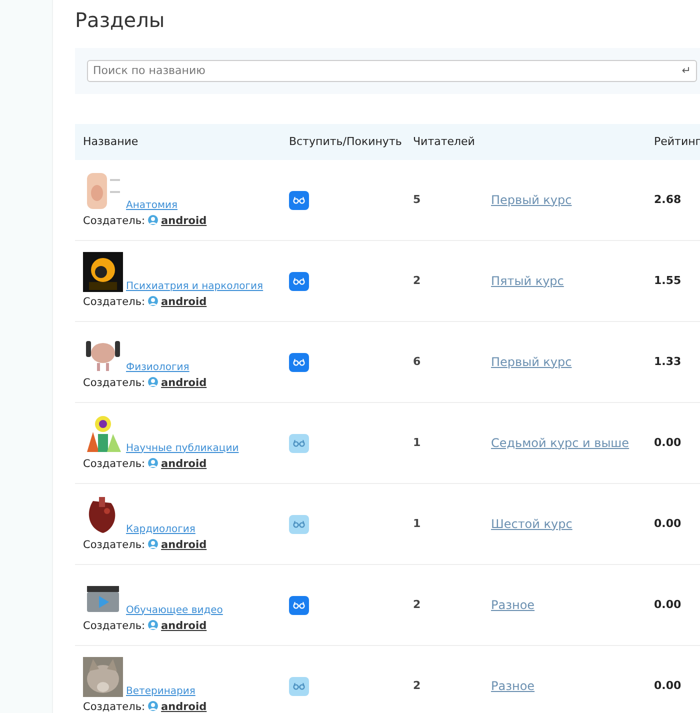 This screenshot has height=713, width=700. Describe the element at coordinates (668, 199) in the screenshot. I see `rating-value: 2.68` at that location.